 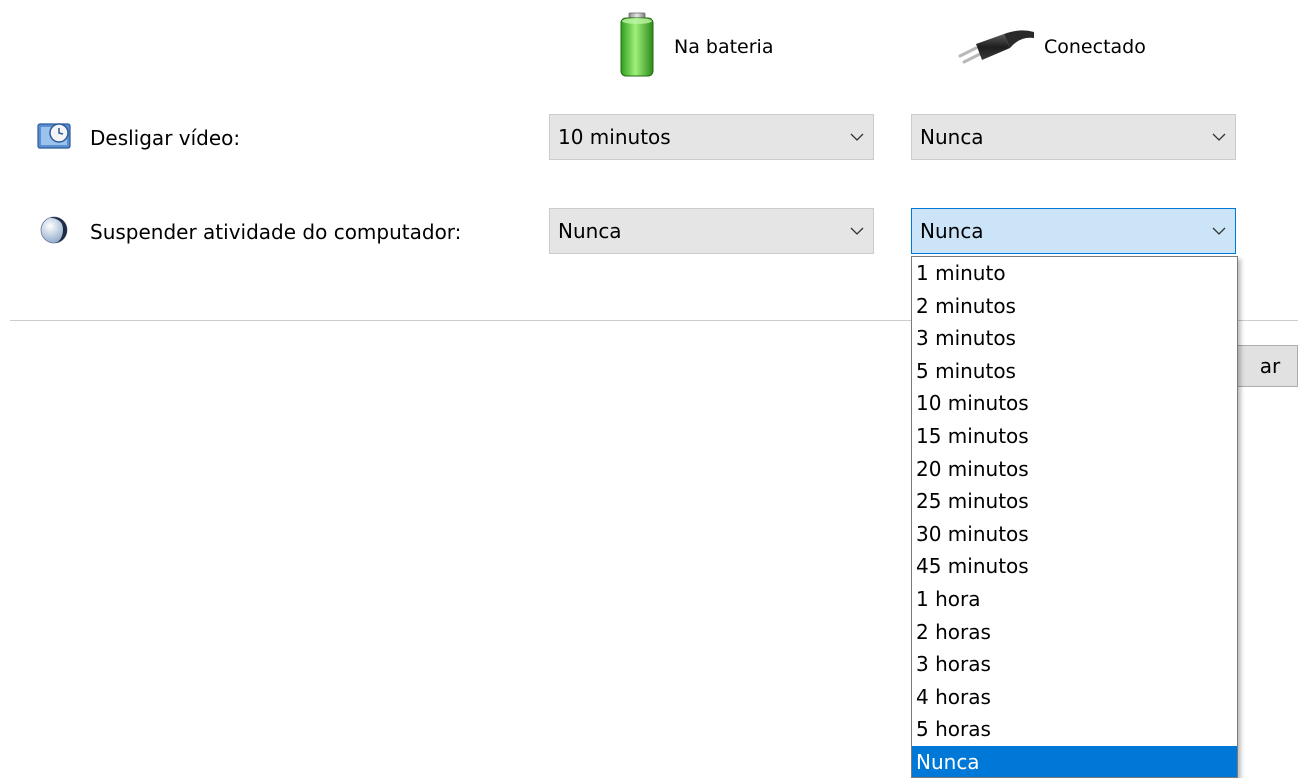 What do you see at coordinates (1074, 632) in the screenshot?
I see `dropdown-option: 2 horas` at bounding box center [1074, 632].